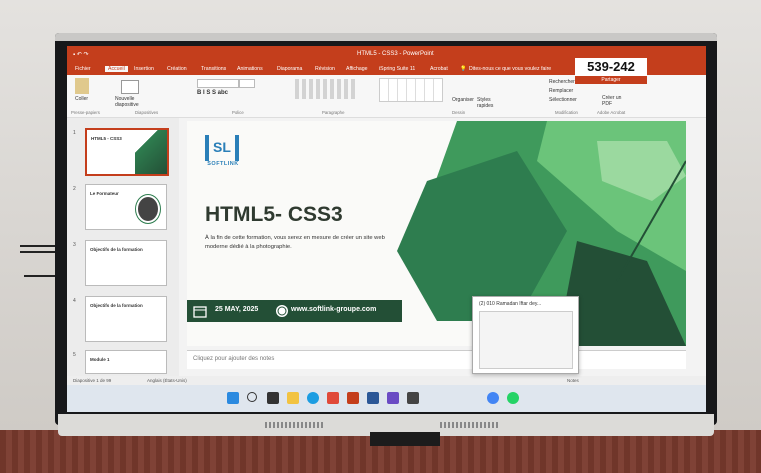  Describe the element at coordinates (130, 87) in the screenshot. I see `new-slide-icon` at that location.